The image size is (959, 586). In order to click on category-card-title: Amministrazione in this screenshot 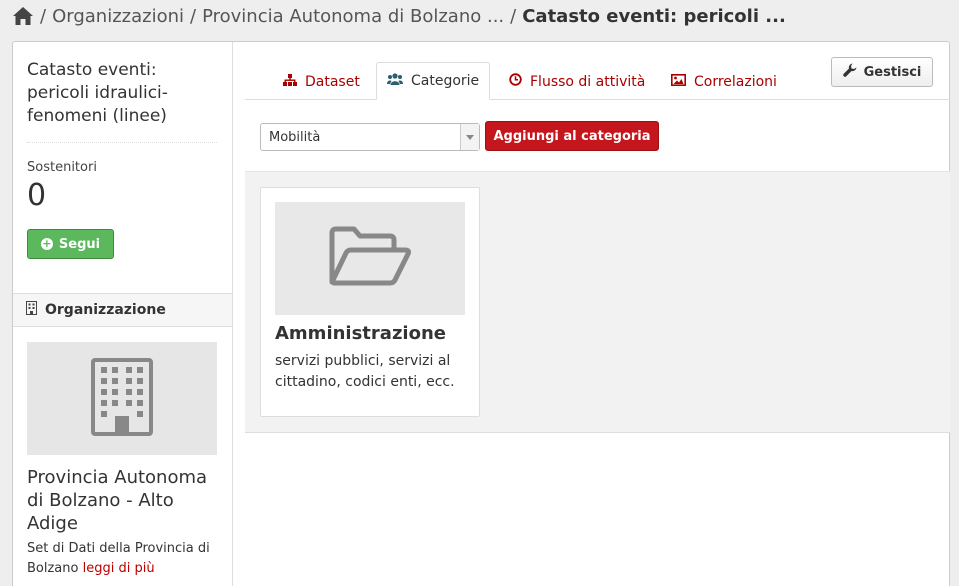, I will do `click(360, 333)`.